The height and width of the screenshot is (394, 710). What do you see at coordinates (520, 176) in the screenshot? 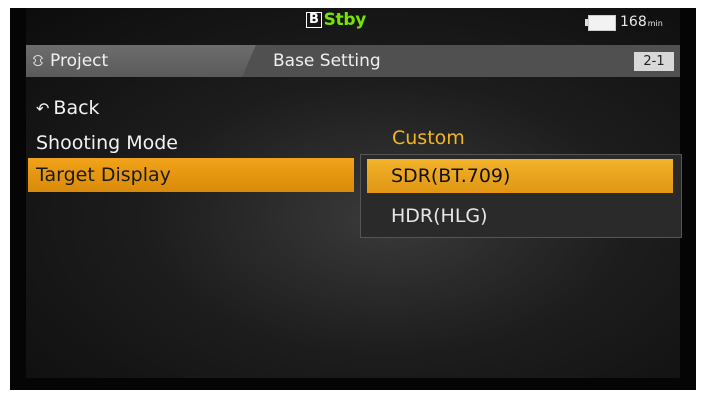
I see `option-sdr: SDR(BT.709)` at bounding box center [520, 176].